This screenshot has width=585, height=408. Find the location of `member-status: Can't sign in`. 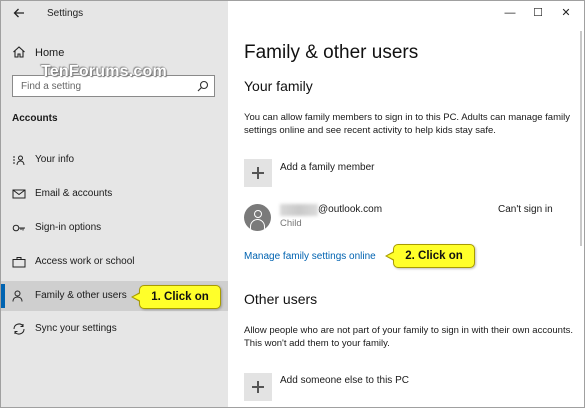

member-status: Can't sign in is located at coordinates (525, 209).